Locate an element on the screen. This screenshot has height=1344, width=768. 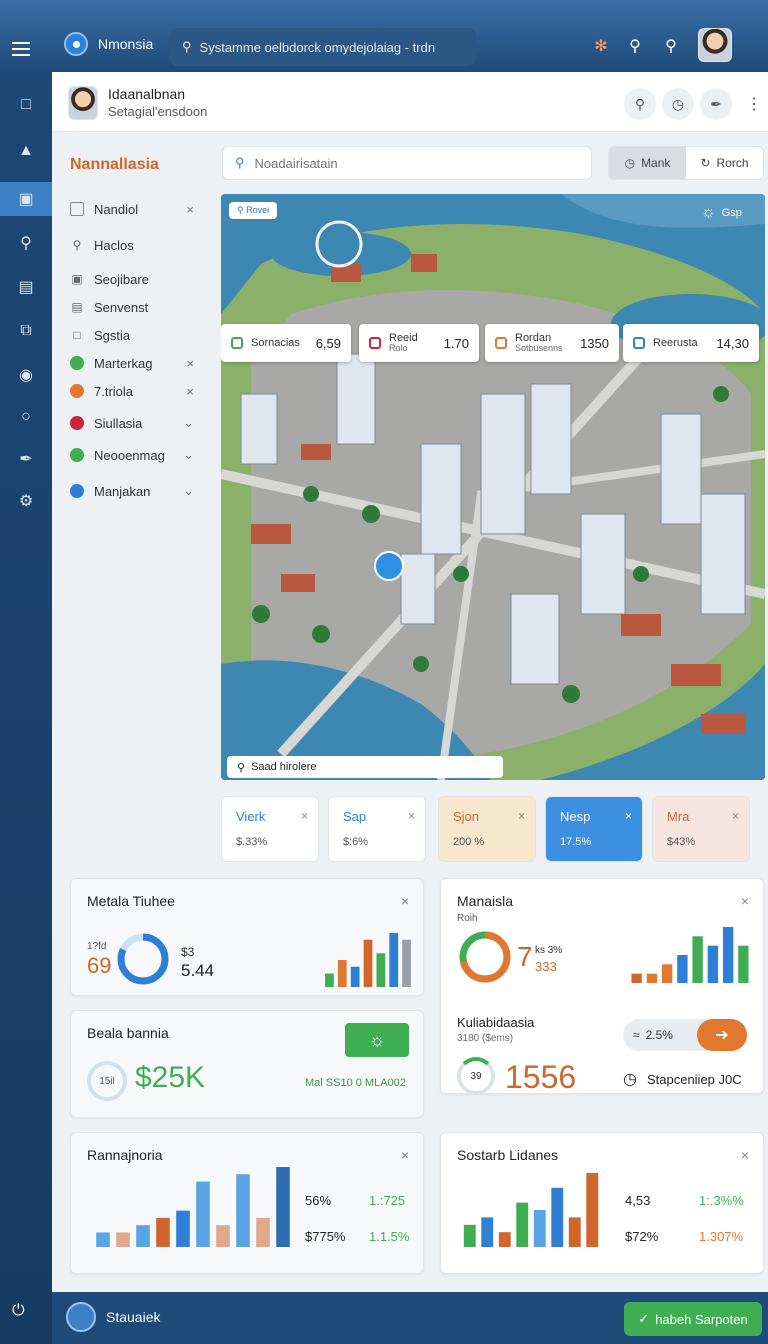
map-stat-chip: Sornacias 6,59 is located at coordinates (286, 343).